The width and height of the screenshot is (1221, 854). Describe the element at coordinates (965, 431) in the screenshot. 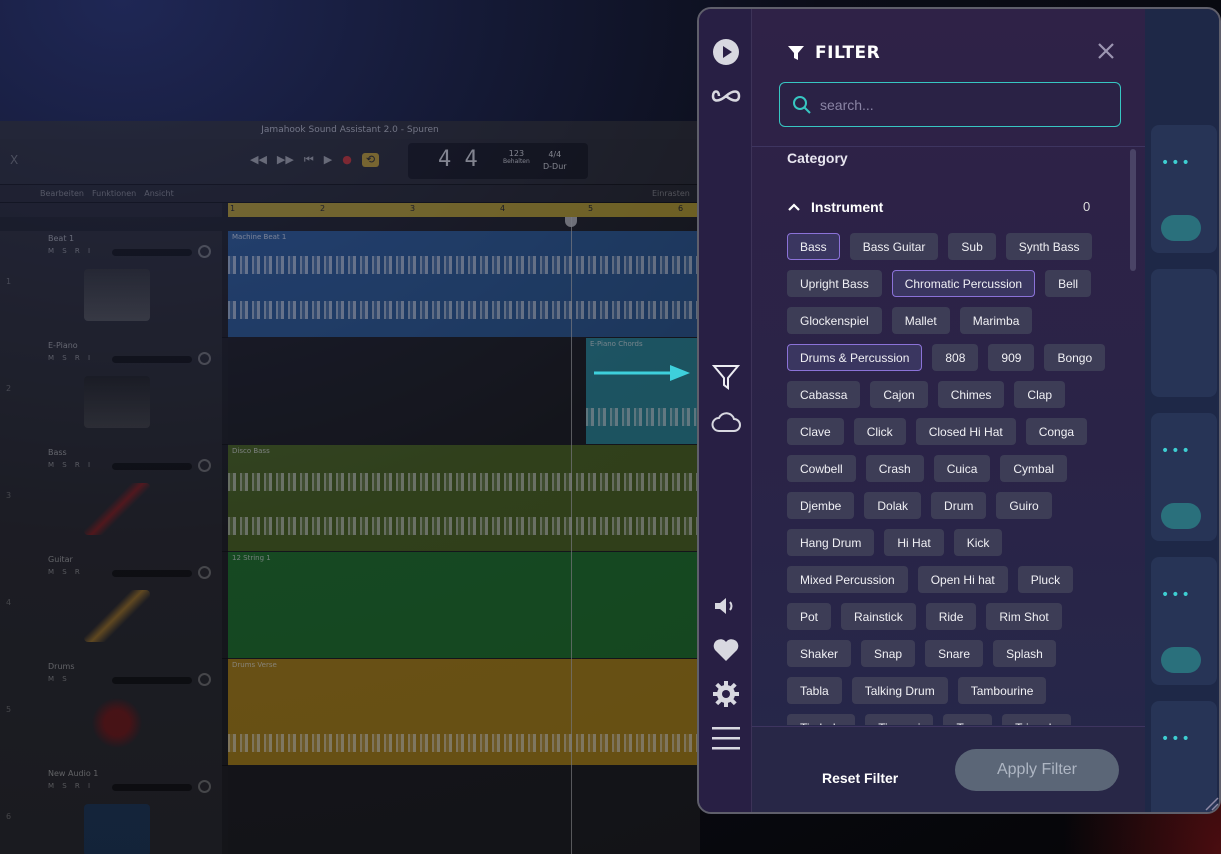

I see `tag-closed-hi-hat: Closed Hi Hat` at that location.